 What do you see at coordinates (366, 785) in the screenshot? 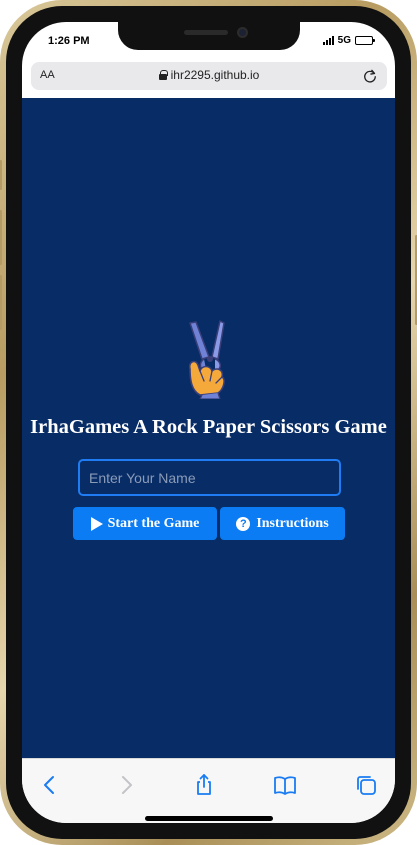
I see `tabs-icon` at bounding box center [366, 785].